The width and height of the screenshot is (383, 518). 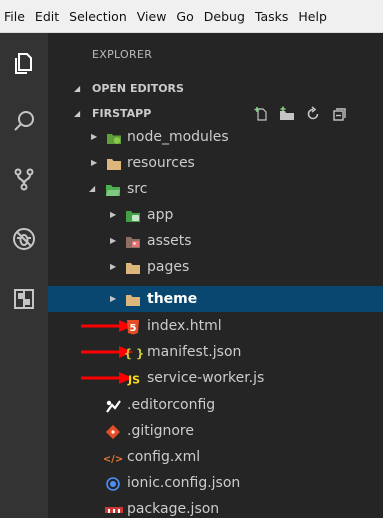 I want to click on extensions-icon, so click(x=24, y=299).